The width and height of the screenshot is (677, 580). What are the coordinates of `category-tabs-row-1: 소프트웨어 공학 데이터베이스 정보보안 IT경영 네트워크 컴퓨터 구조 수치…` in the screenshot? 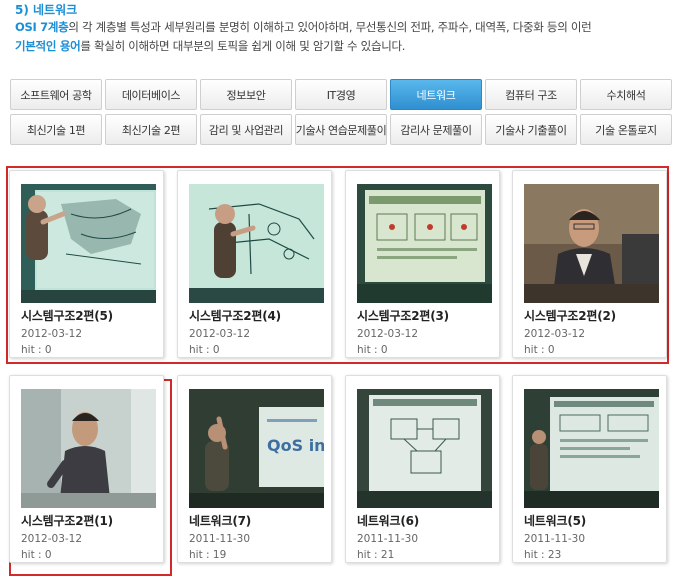 It's located at (341, 94).